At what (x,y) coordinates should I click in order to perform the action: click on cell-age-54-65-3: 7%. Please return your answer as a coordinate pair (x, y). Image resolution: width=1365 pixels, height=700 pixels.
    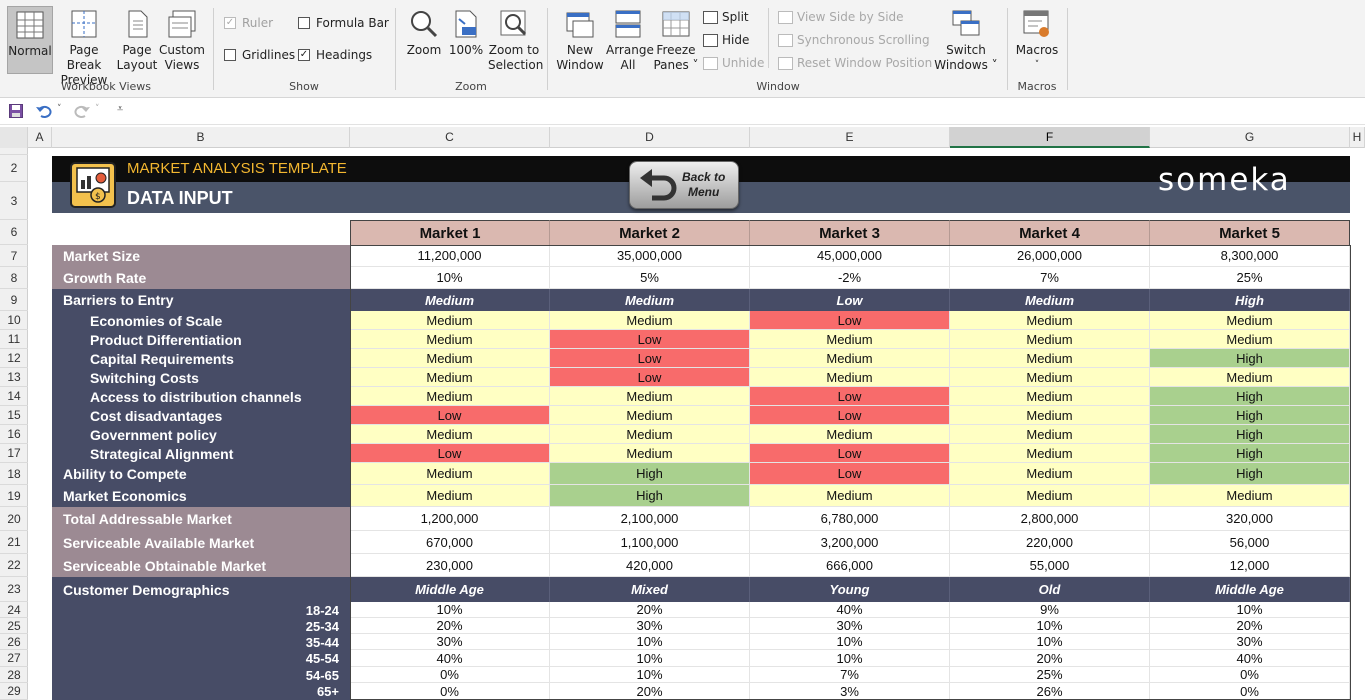
    Looking at the image, I should click on (850, 675).